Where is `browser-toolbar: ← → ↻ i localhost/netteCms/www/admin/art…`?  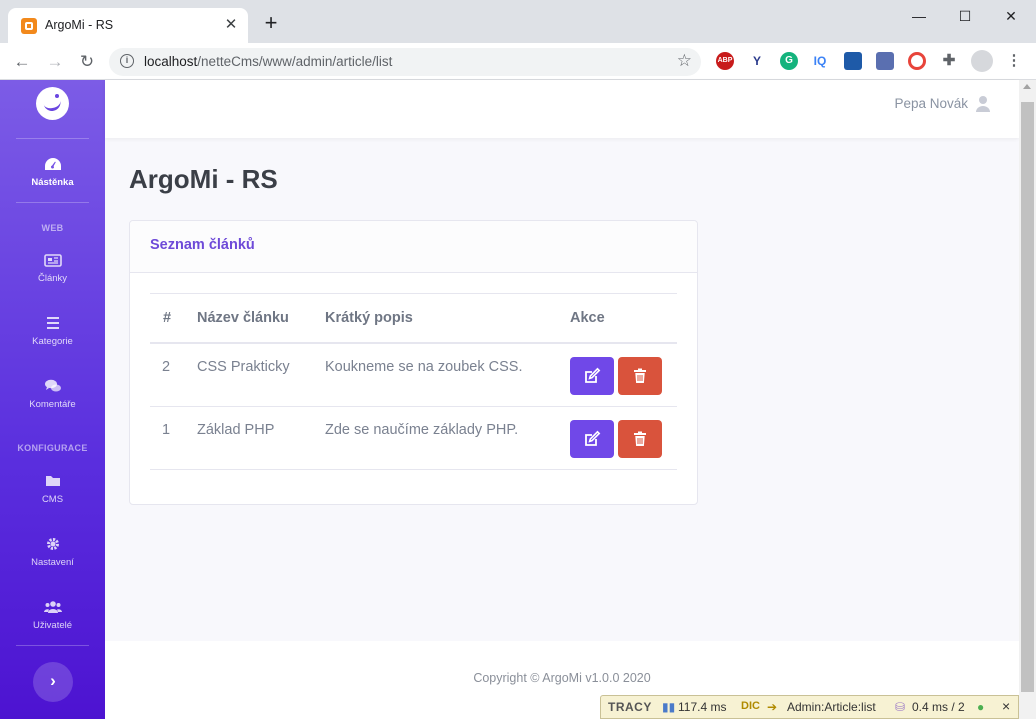
browser-toolbar: ← → ↻ i localhost/netteCms/www/admin/art… is located at coordinates (518, 61).